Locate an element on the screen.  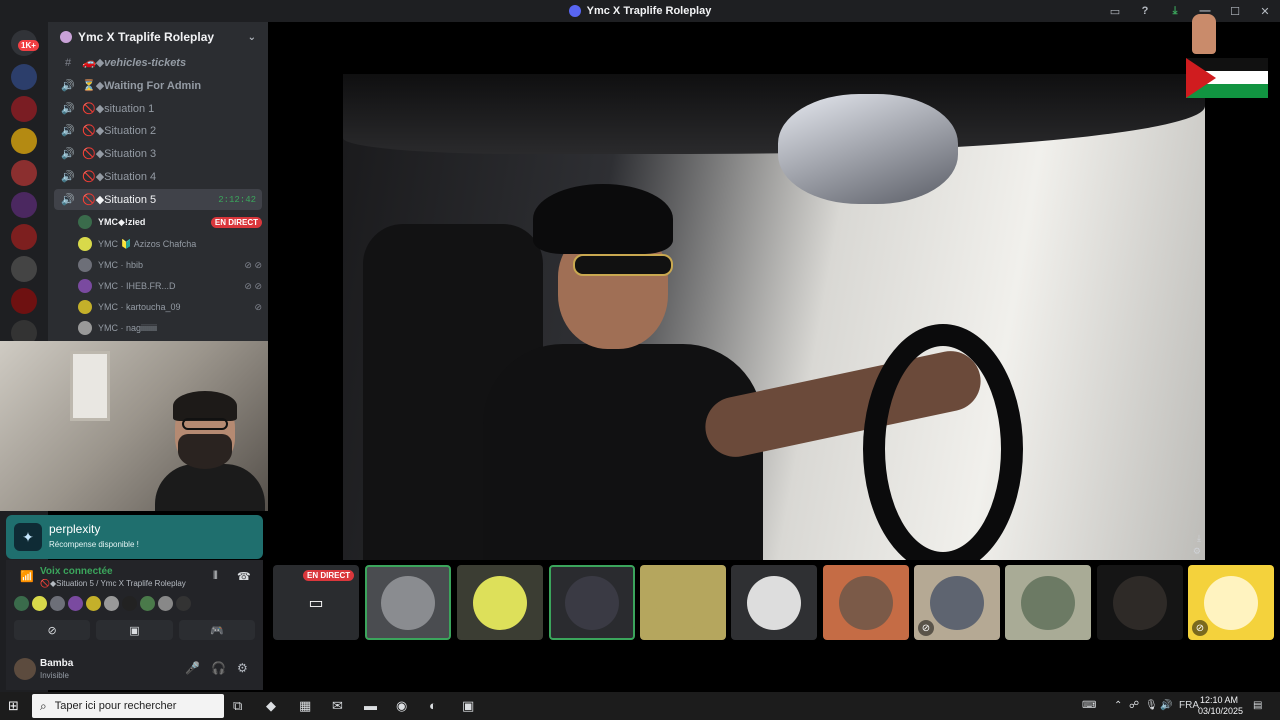
voice-user: YMC · nagiiiiiiii is located at coordinates (170, 328).